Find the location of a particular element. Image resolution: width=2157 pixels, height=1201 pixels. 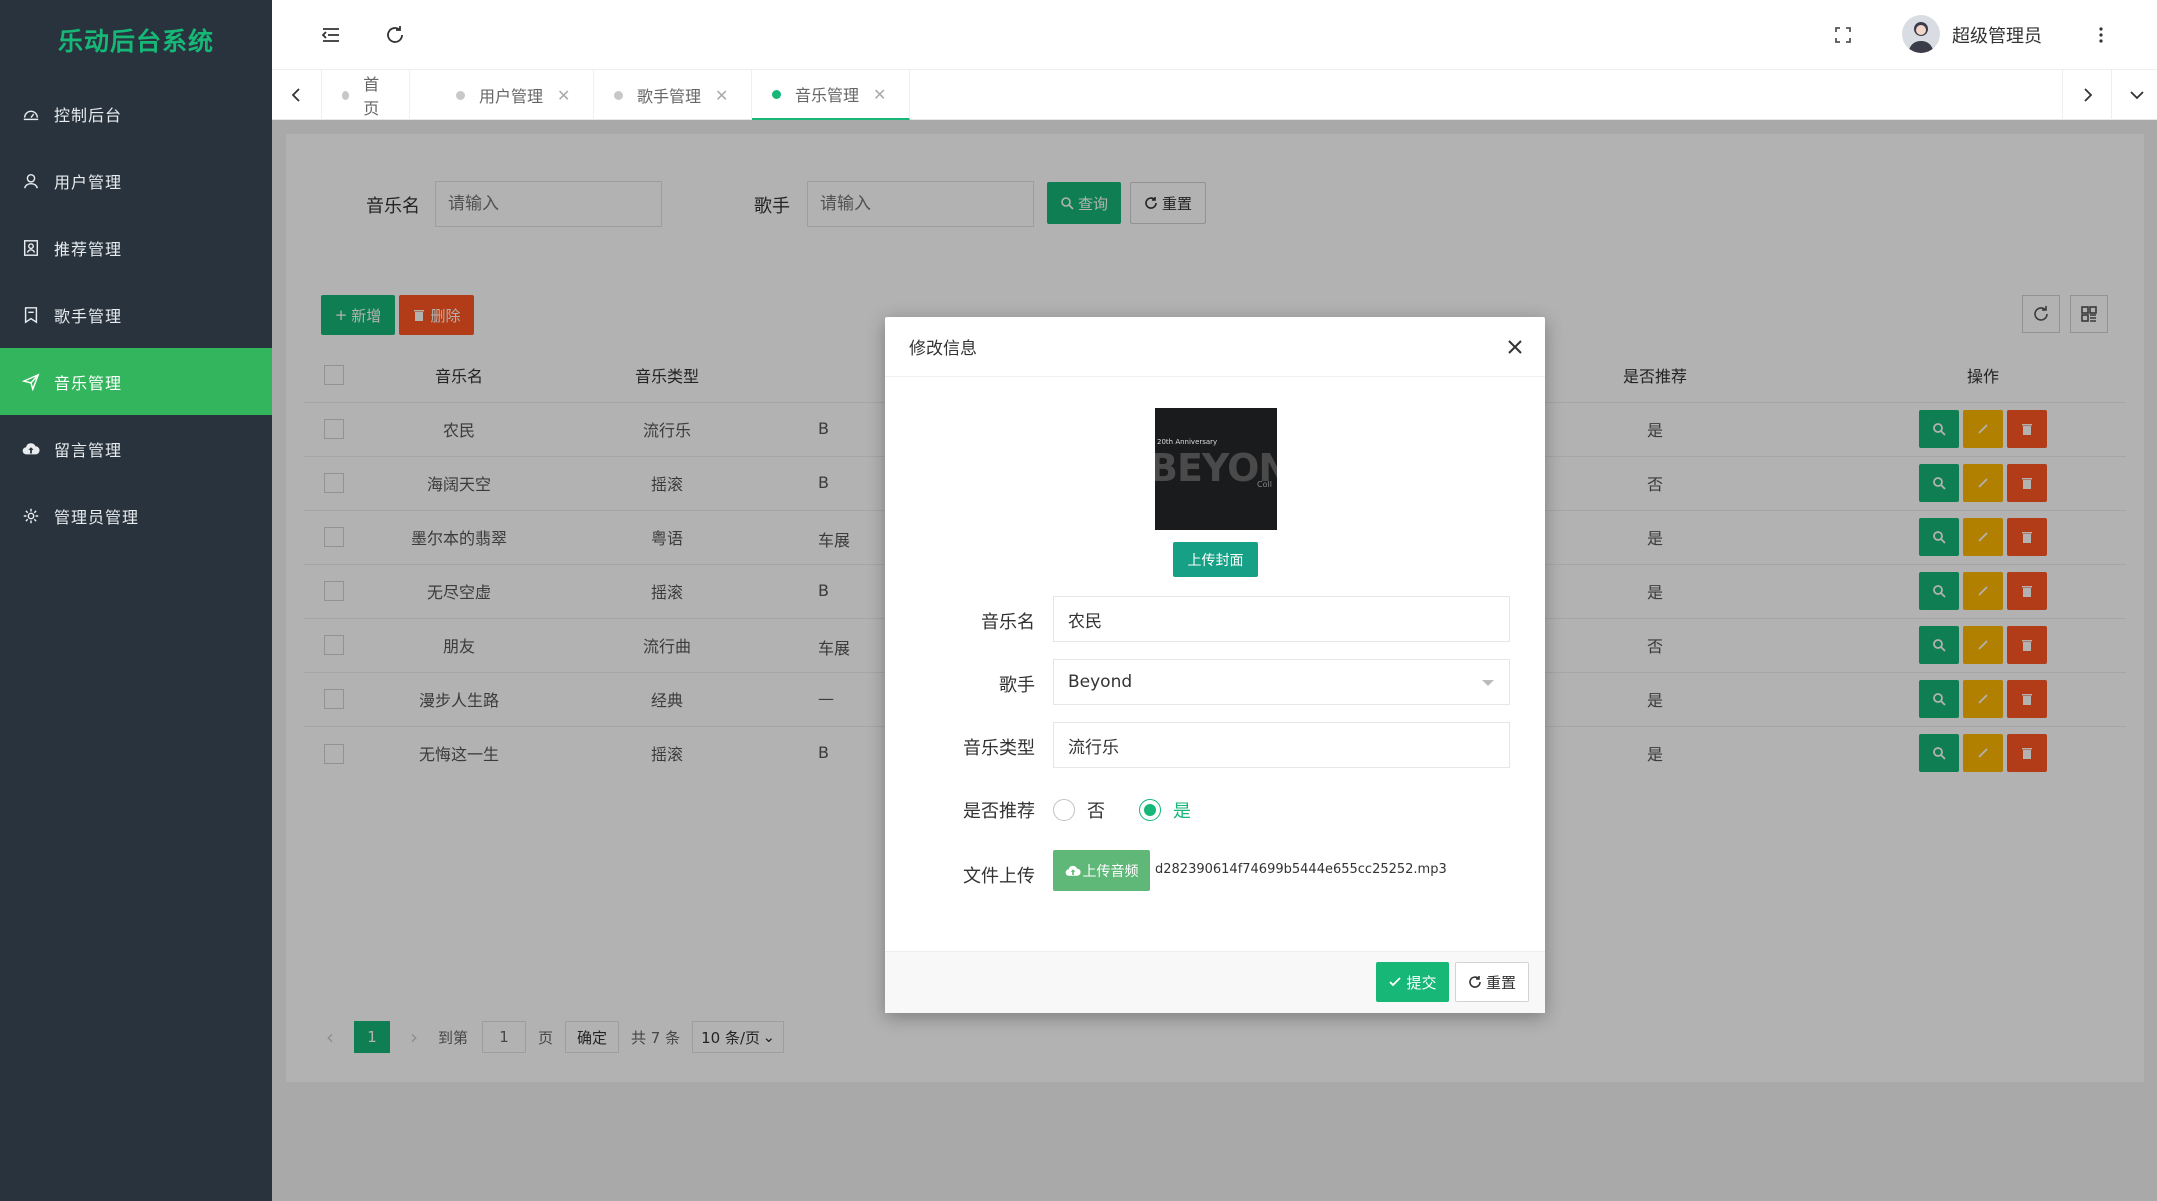

tabs-prev-icon is located at coordinates (297, 95).